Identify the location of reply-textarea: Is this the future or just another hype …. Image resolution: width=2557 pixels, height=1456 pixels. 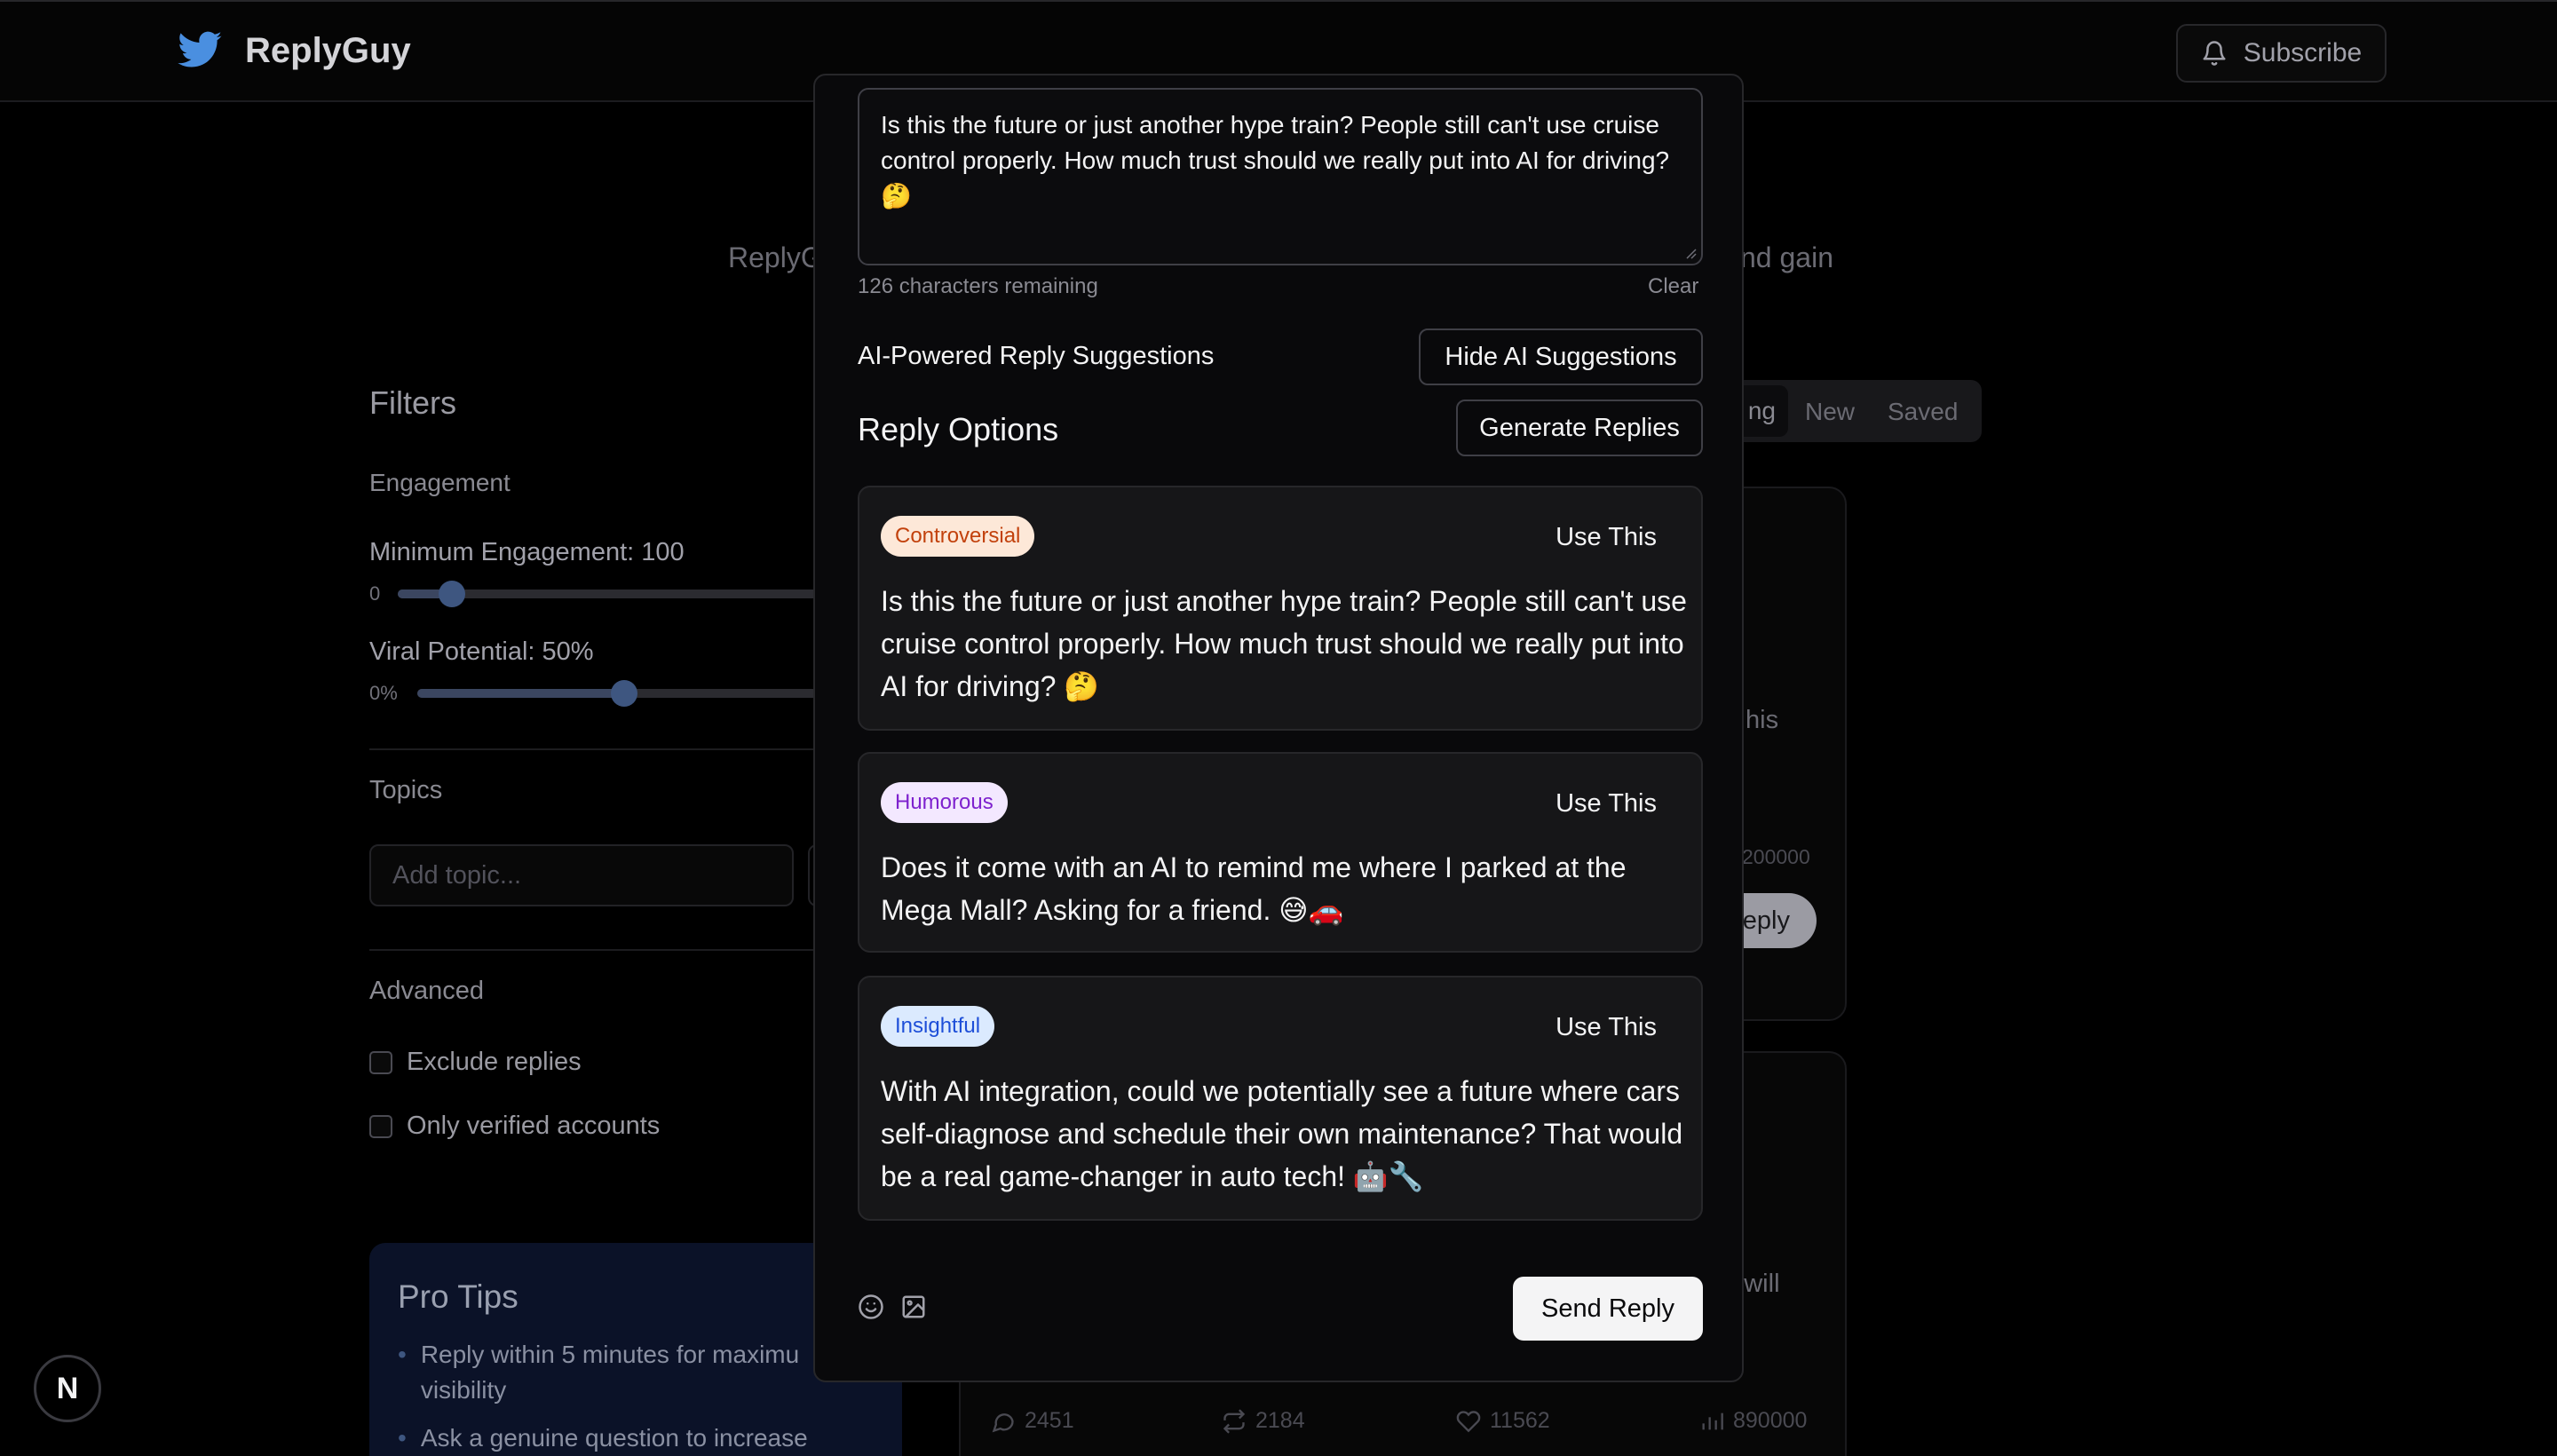
(1280, 176).